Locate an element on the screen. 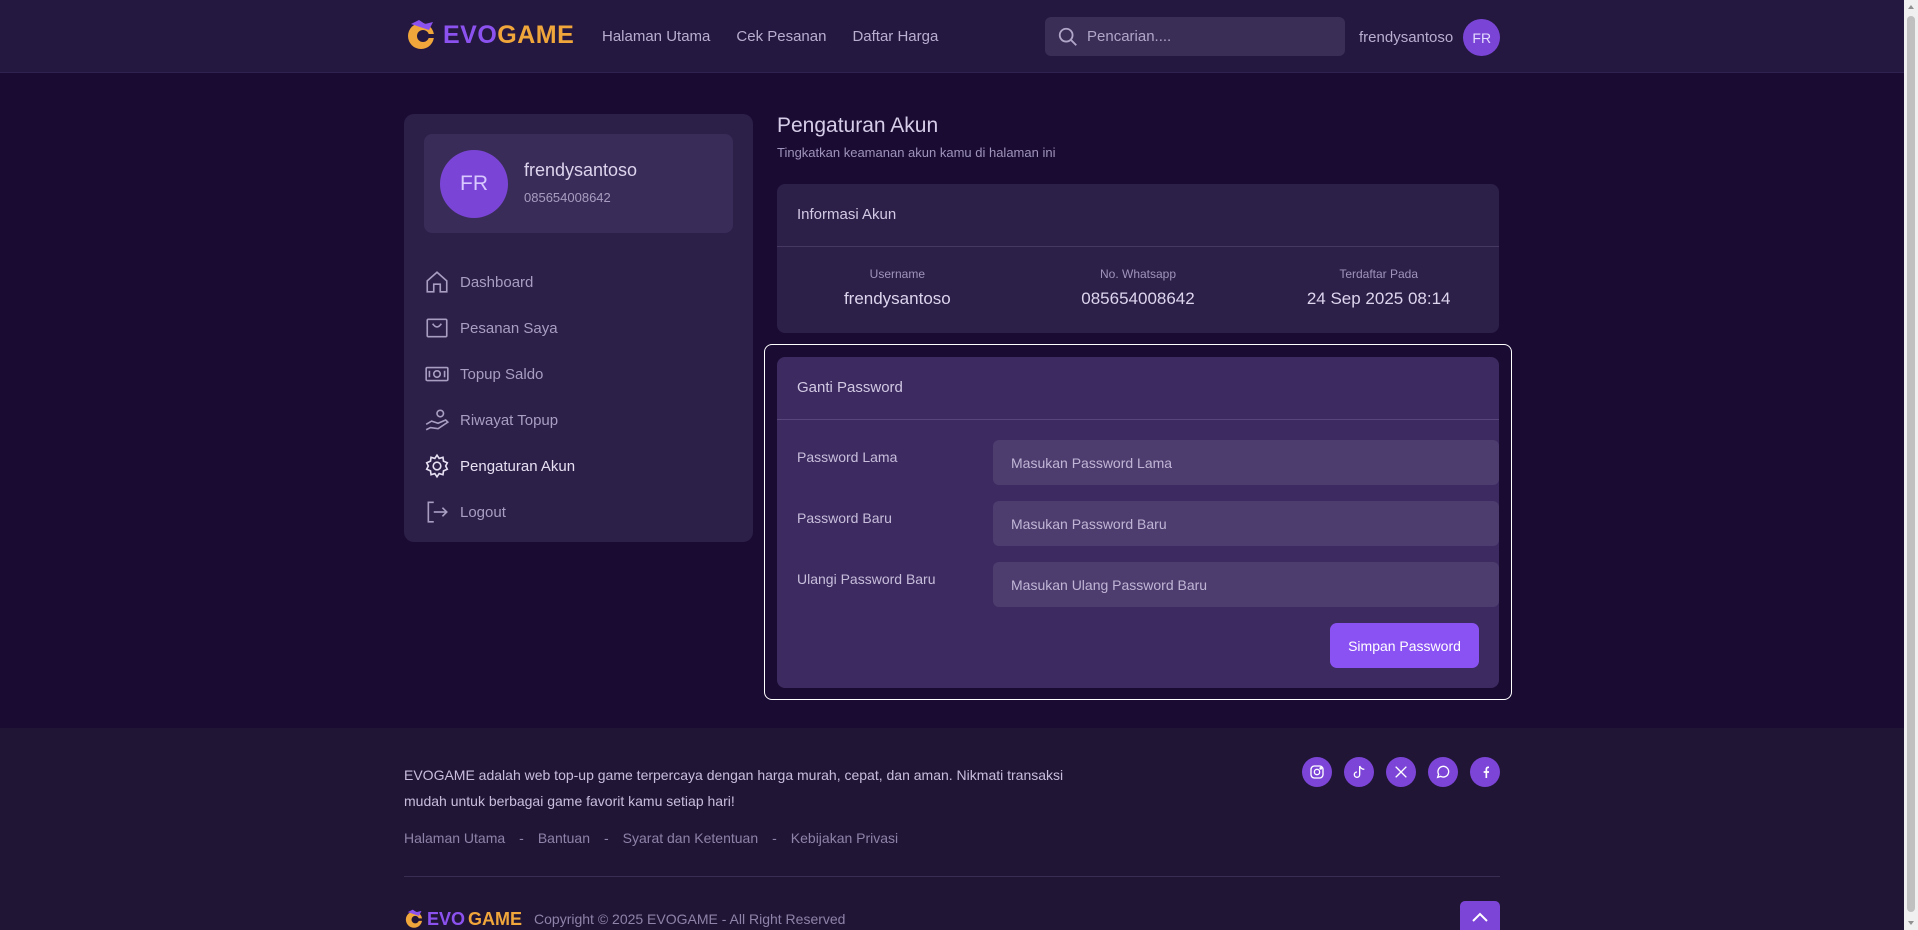 This screenshot has width=1918, height=930. info-label: Username is located at coordinates (897, 274).